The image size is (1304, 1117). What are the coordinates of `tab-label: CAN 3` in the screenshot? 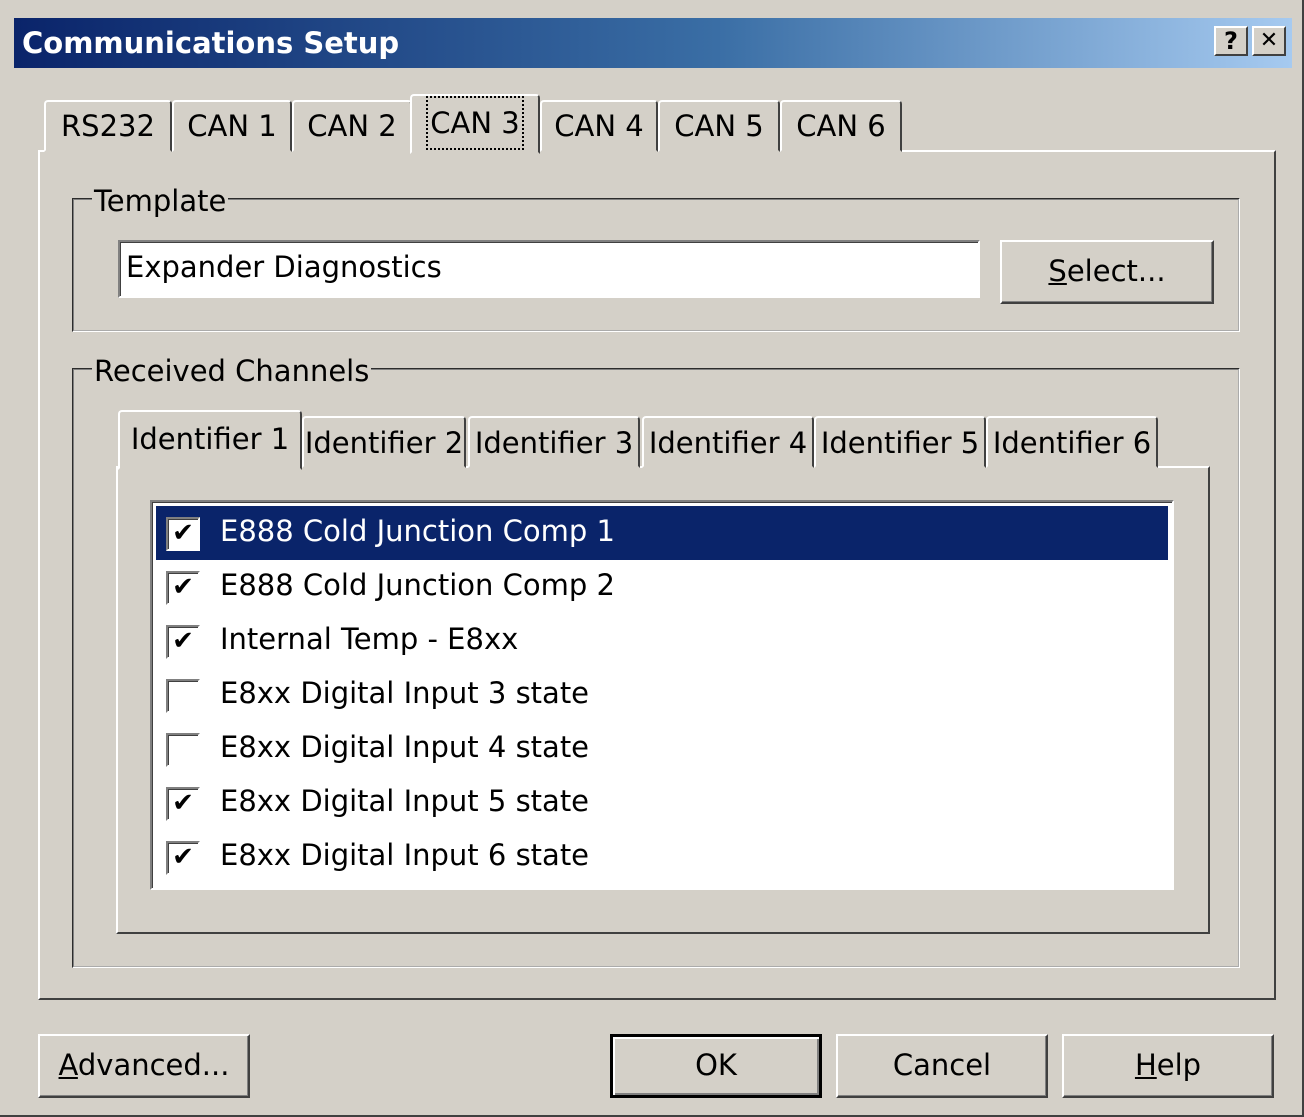 It's located at (475, 123).